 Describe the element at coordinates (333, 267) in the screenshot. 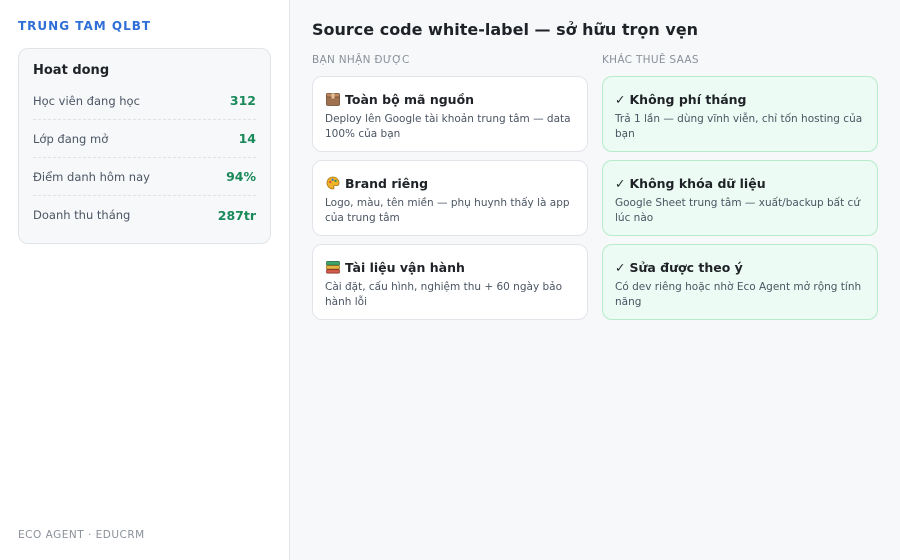

I see `books-icon` at that location.